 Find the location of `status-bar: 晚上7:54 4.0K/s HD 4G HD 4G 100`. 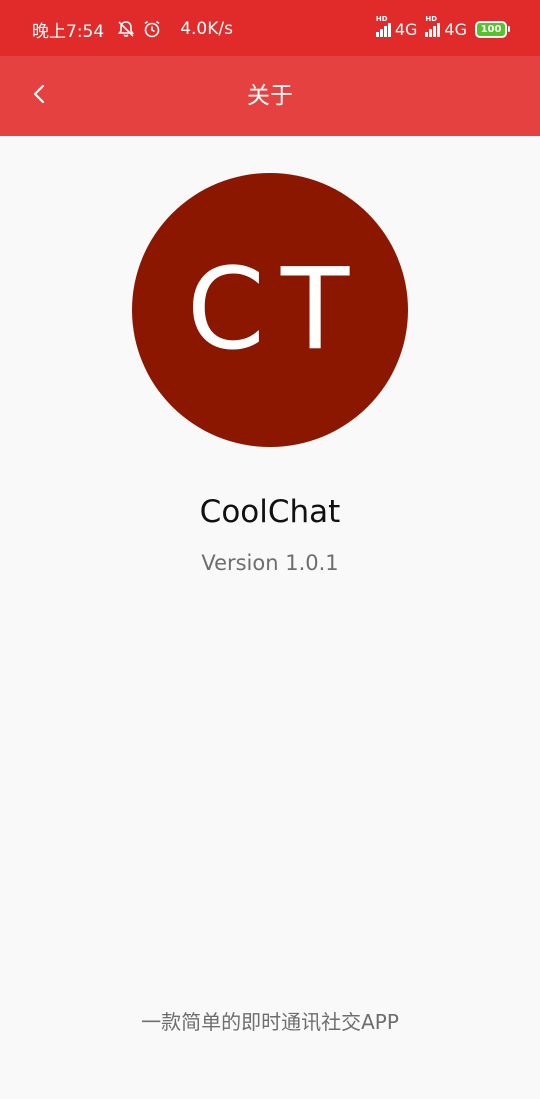

status-bar: 晚上7:54 4.0K/s HD 4G HD 4G 100 is located at coordinates (270, 28).